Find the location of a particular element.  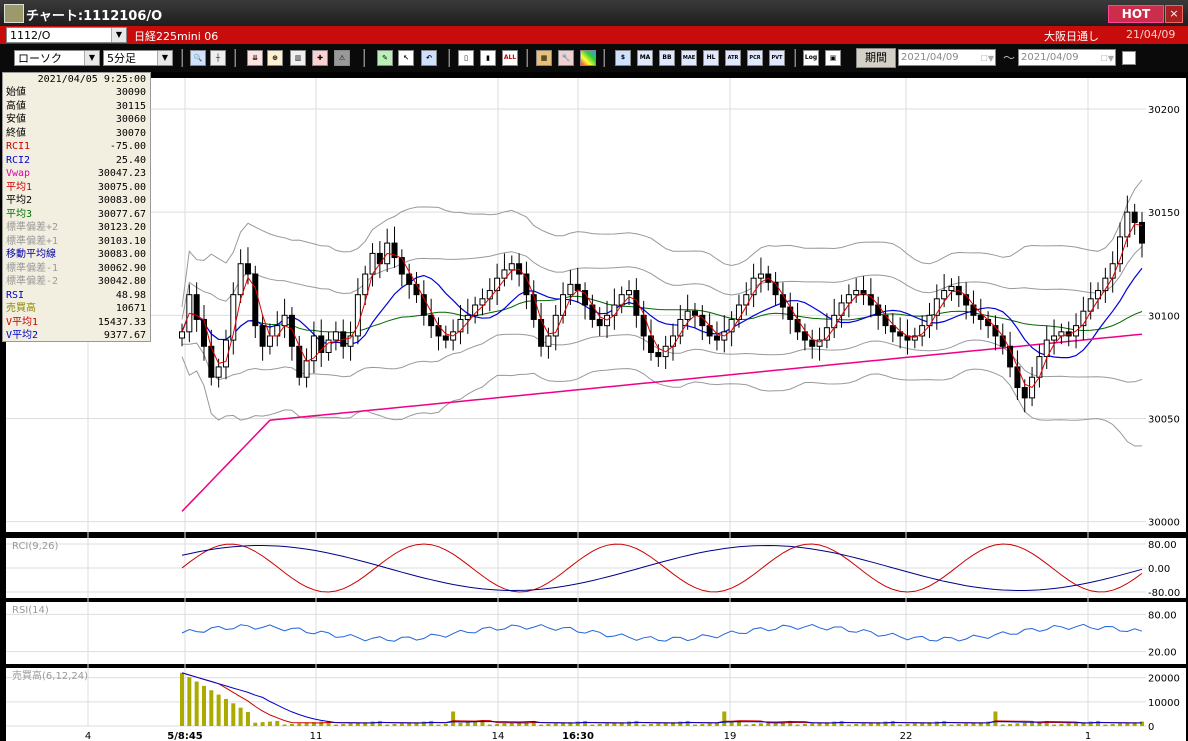

wrench-icon: 🔧 is located at coordinates (566, 58).